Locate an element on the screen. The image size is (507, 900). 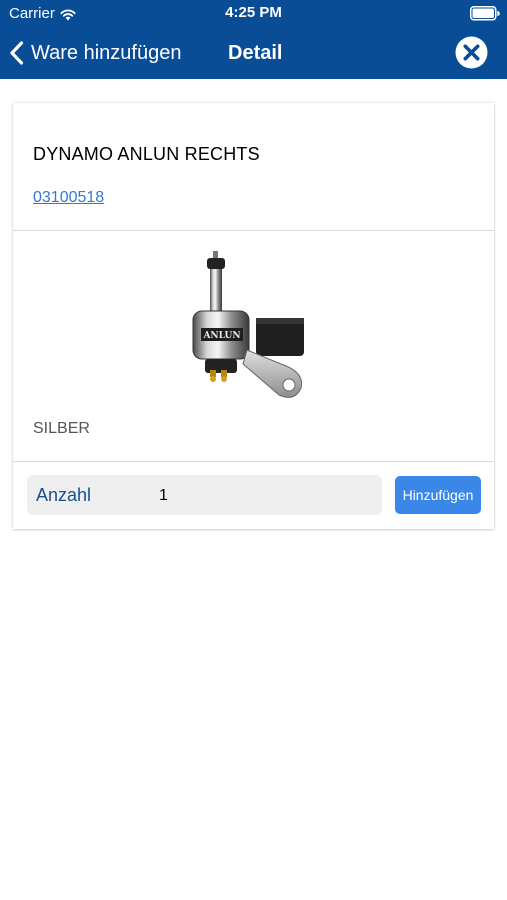
quantity-label: Anzahl is located at coordinates (64, 495).